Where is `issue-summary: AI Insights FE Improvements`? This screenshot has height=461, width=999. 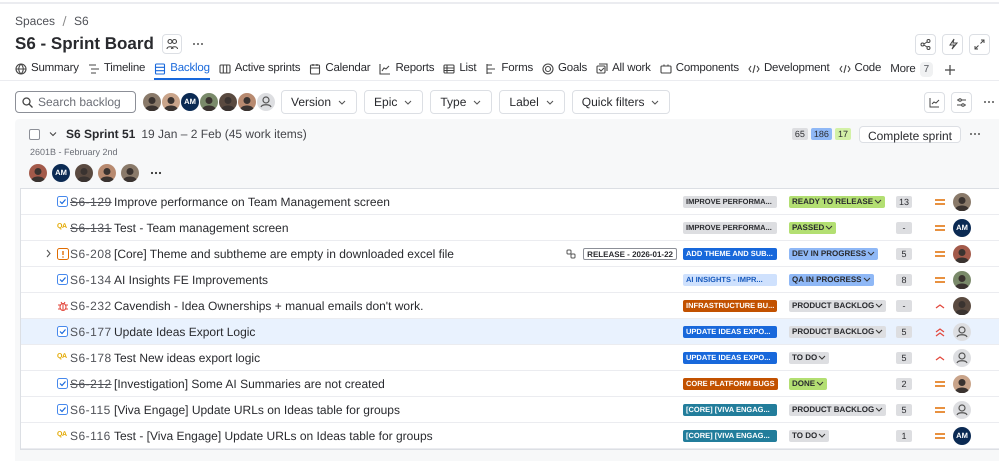 issue-summary: AI Insights FE Improvements is located at coordinates (336, 279).